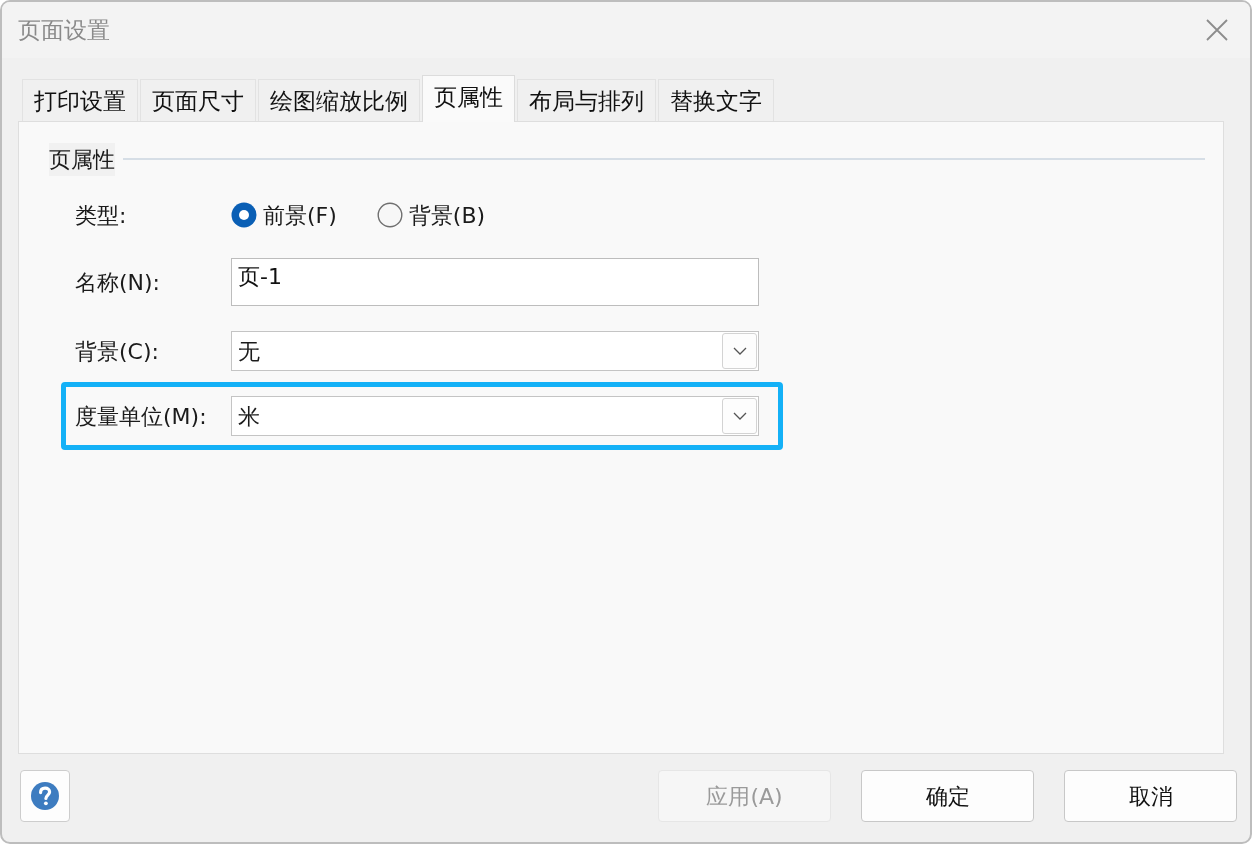 The width and height of the screenshot is (1252, 844). Describe the element at coordinates (495, 282) in the screenshot. I see `text-field: 页-1` at that location.